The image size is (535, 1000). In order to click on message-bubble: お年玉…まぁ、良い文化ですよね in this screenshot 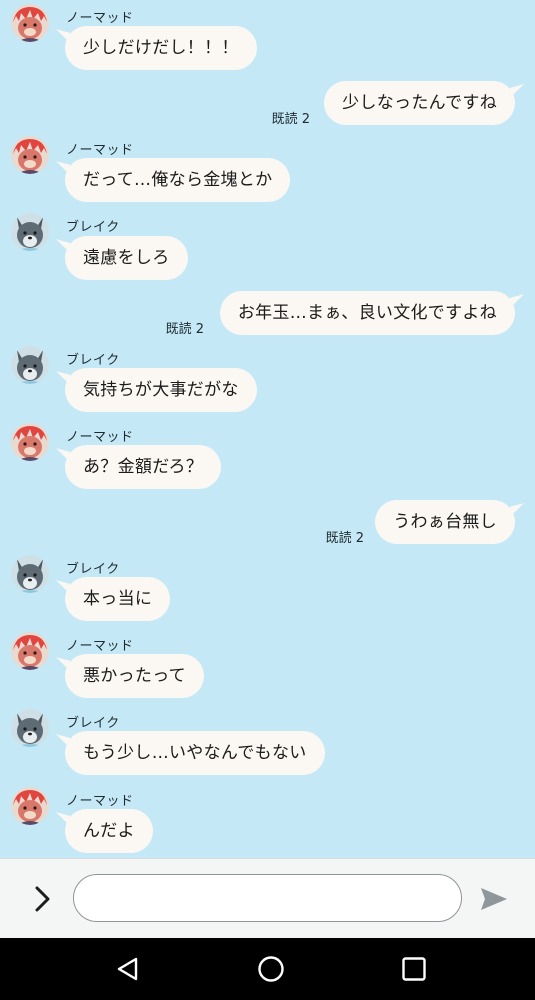, I will do `click(367, 313)`.